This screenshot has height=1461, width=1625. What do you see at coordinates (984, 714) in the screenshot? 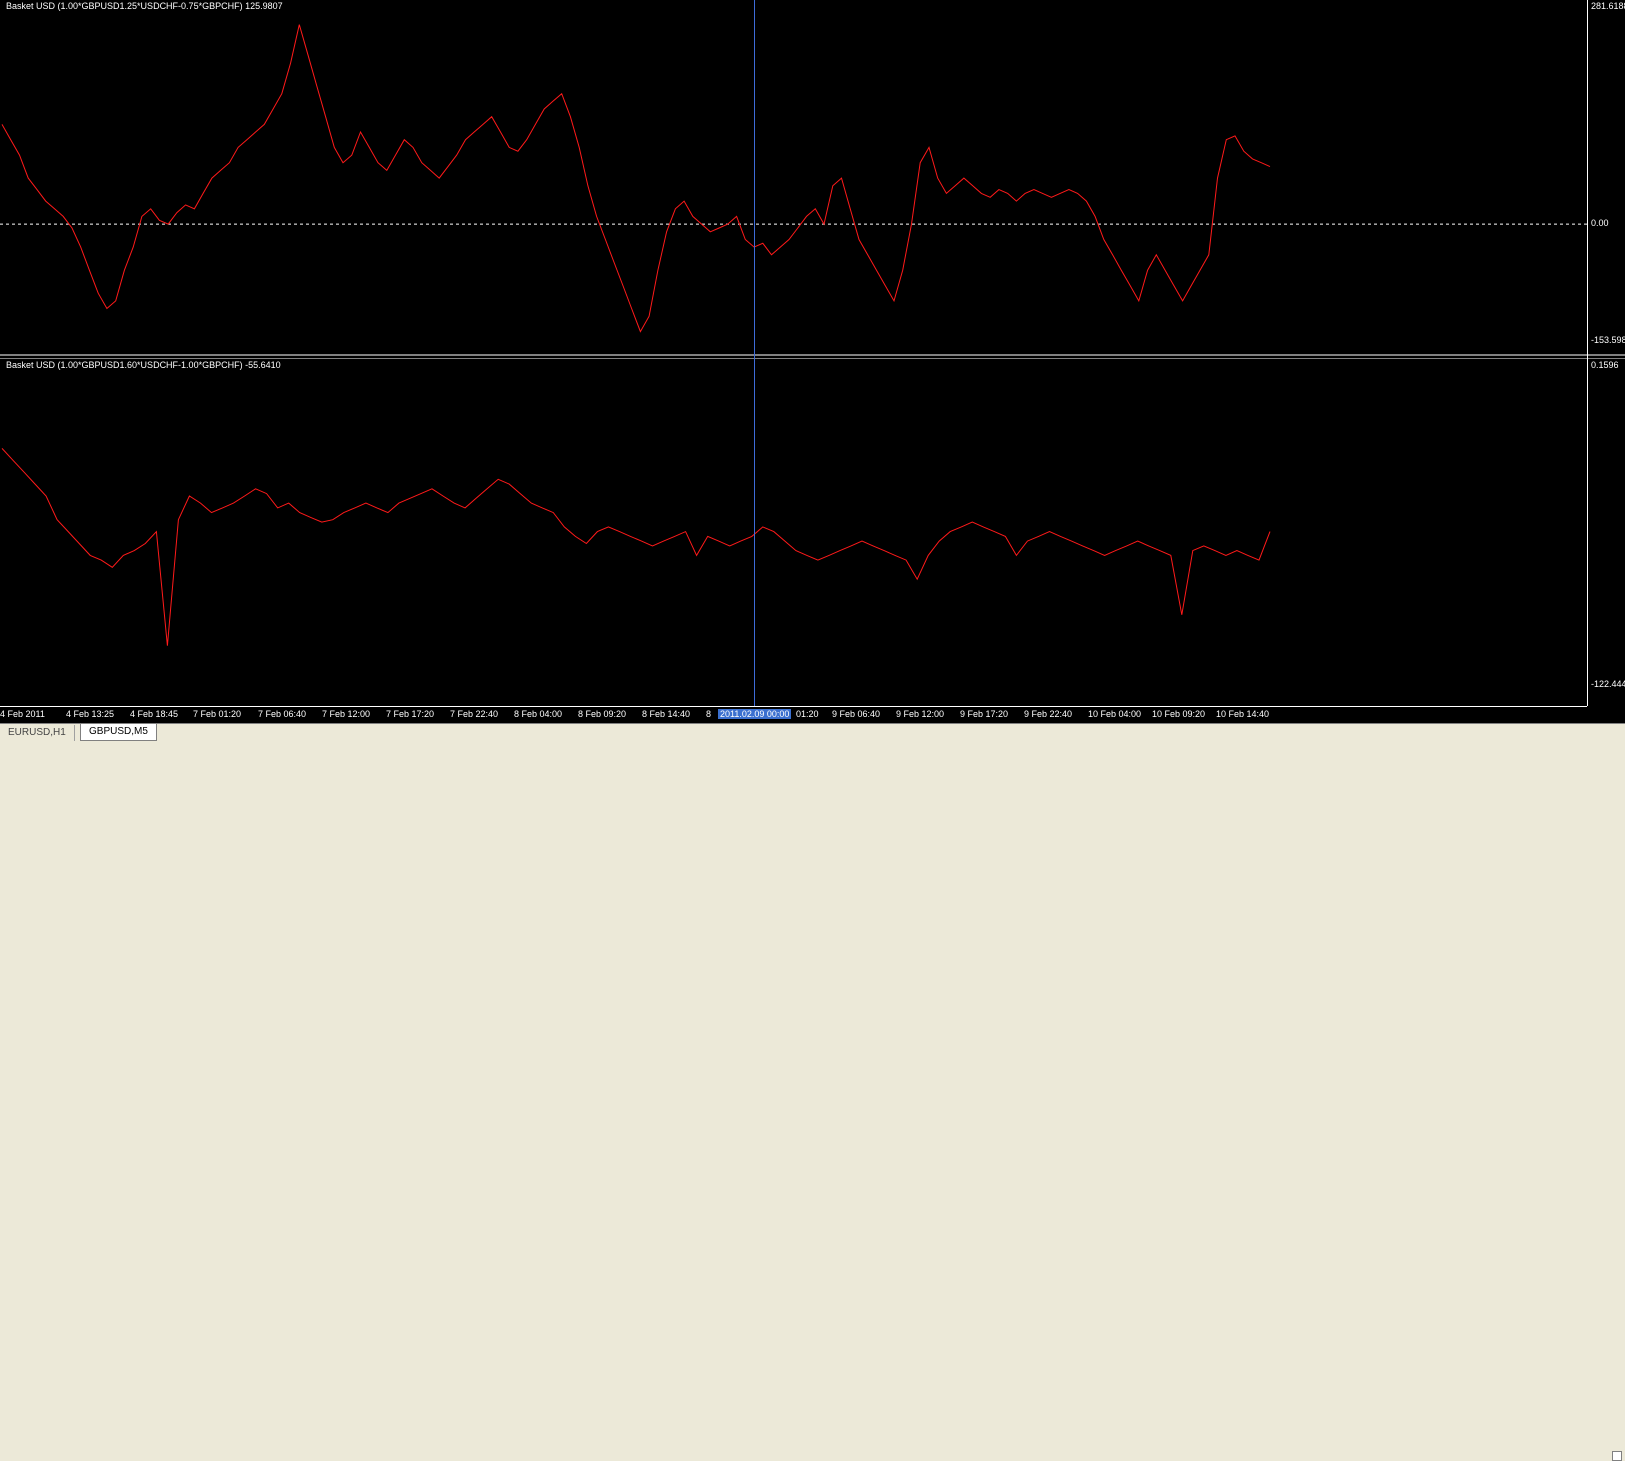
I see `time-axis-label: 9 Feb 17:20` at bounding box center [984, 714].